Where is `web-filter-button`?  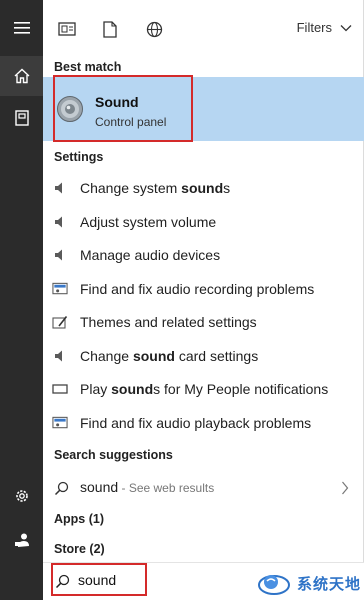 web-filter-button is located at coordinates (154, 29).